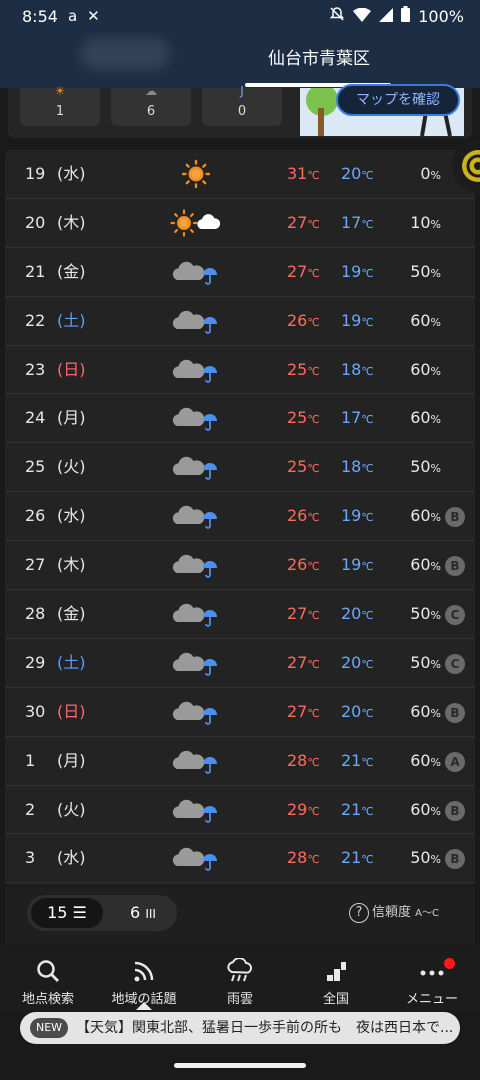  Describe the element at coordinates (432, 971) in the screenshot. I see `dots-icon` at that location.